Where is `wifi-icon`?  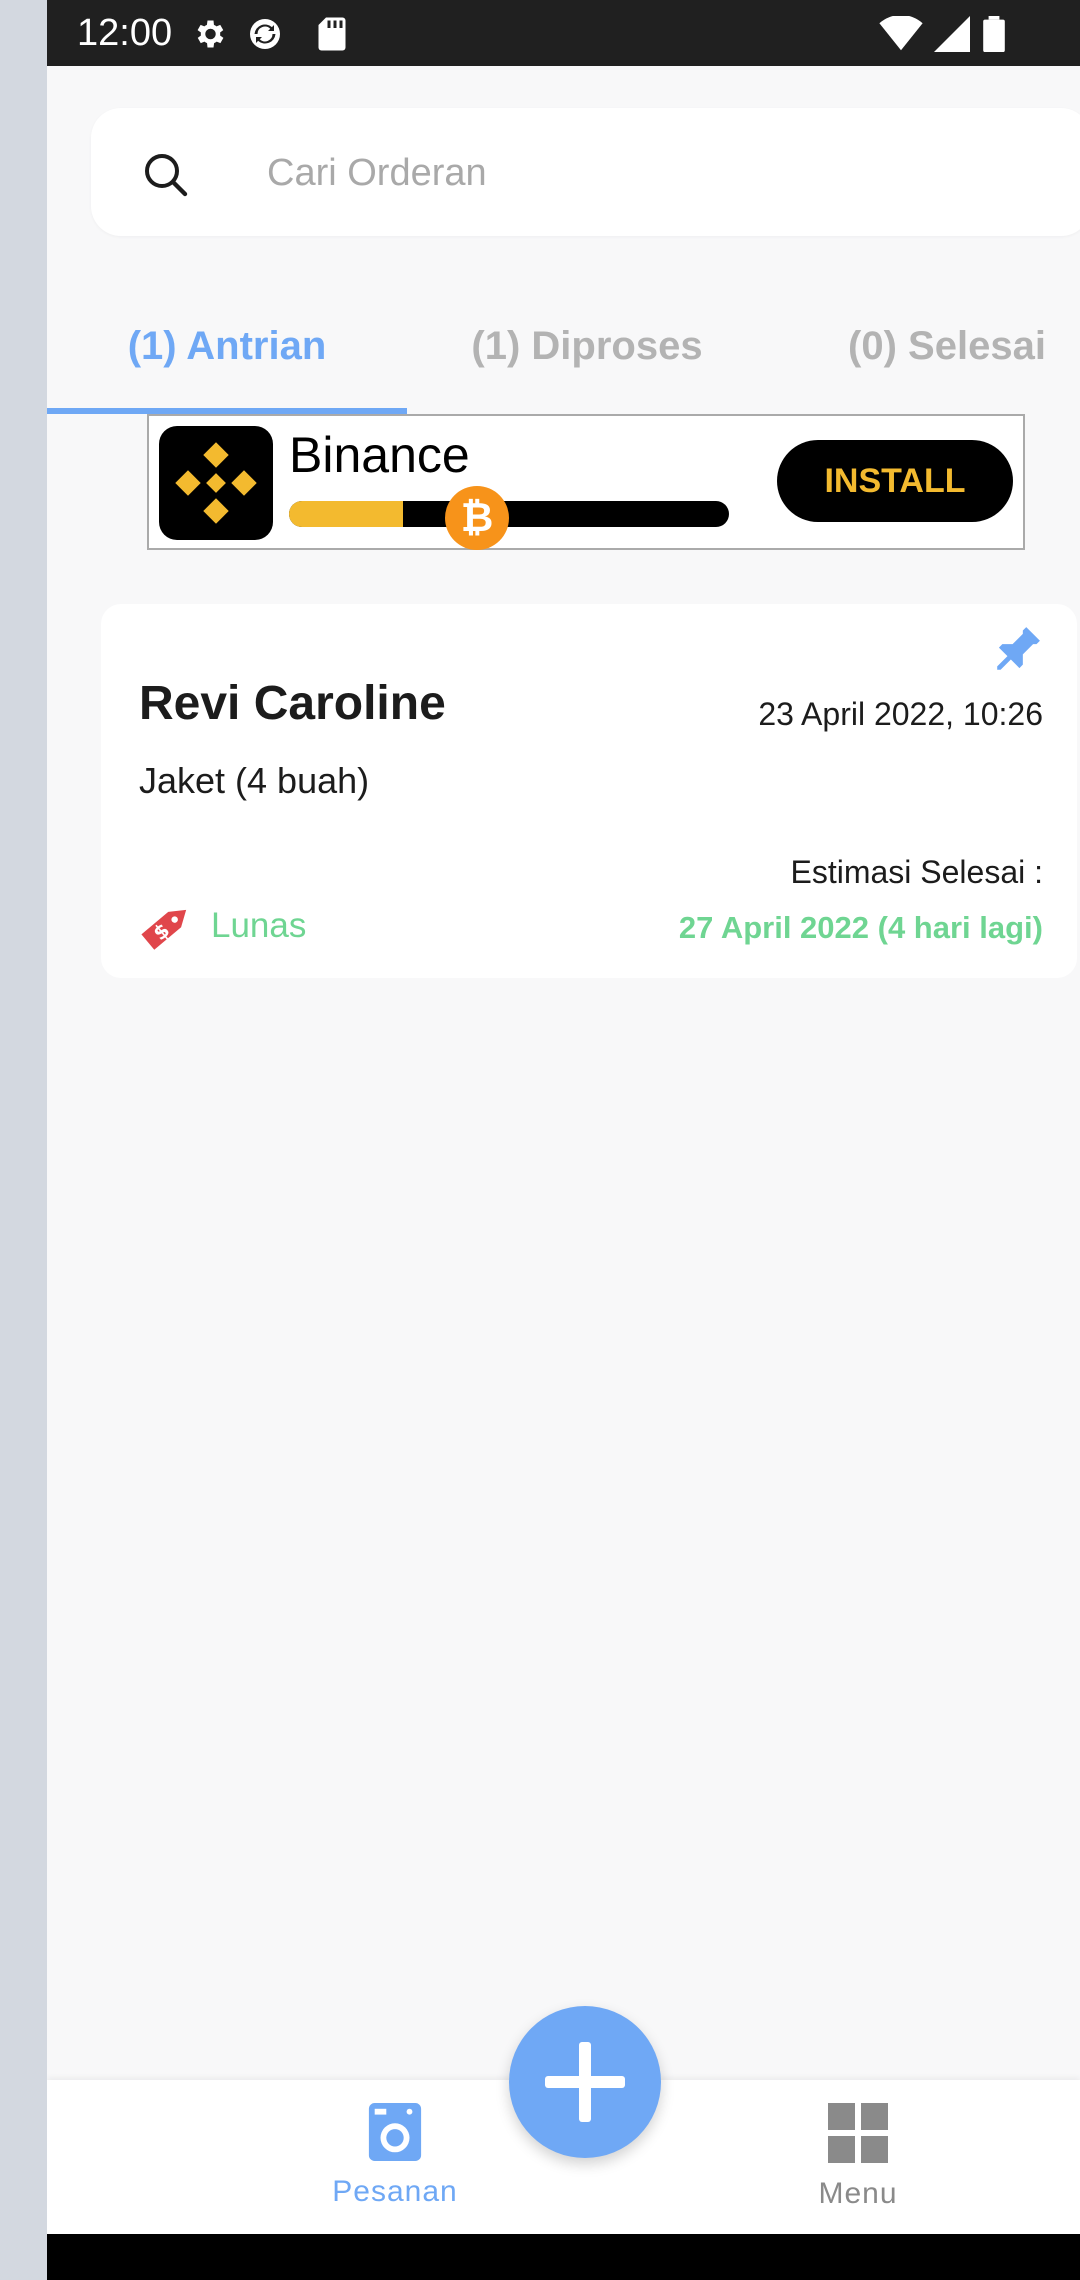 wifi-icon is located at coordinates (901, 33).